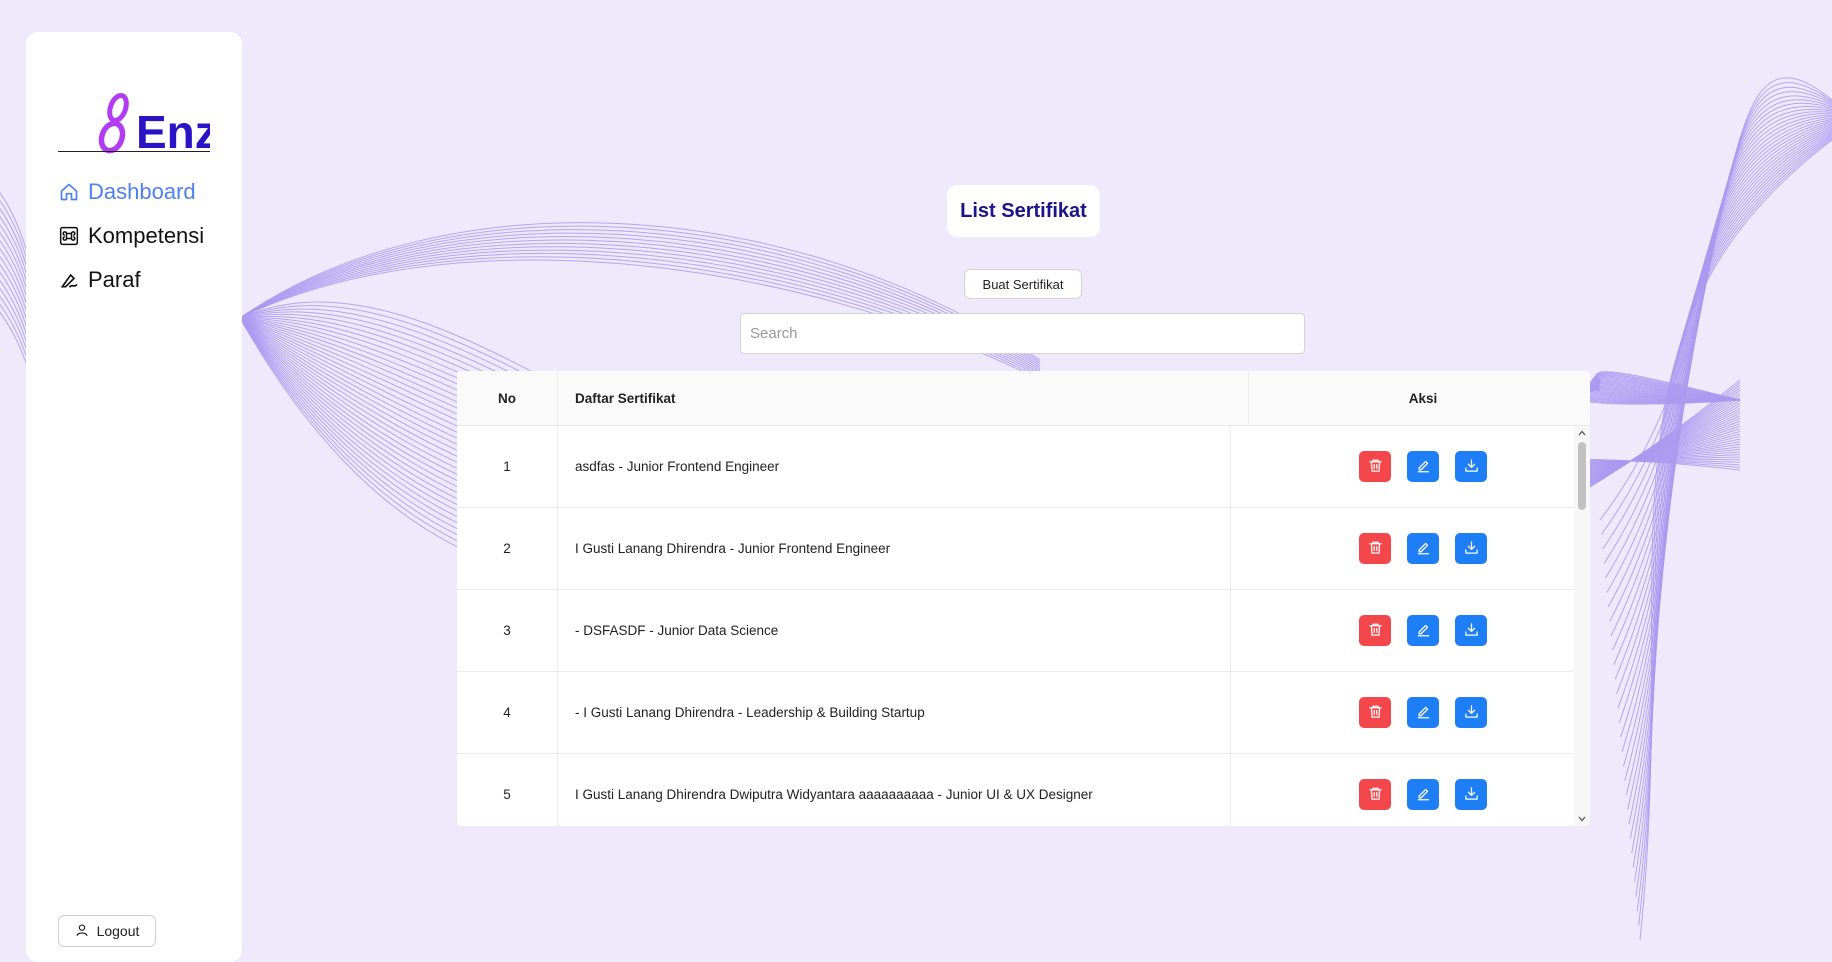 The width and height of the screenshot is (1832, 962). Describe the element at coordinates (894, 466) in the screenshot. I see `certificate-name: asdfas - Junior Frontend Engineer` at that location.